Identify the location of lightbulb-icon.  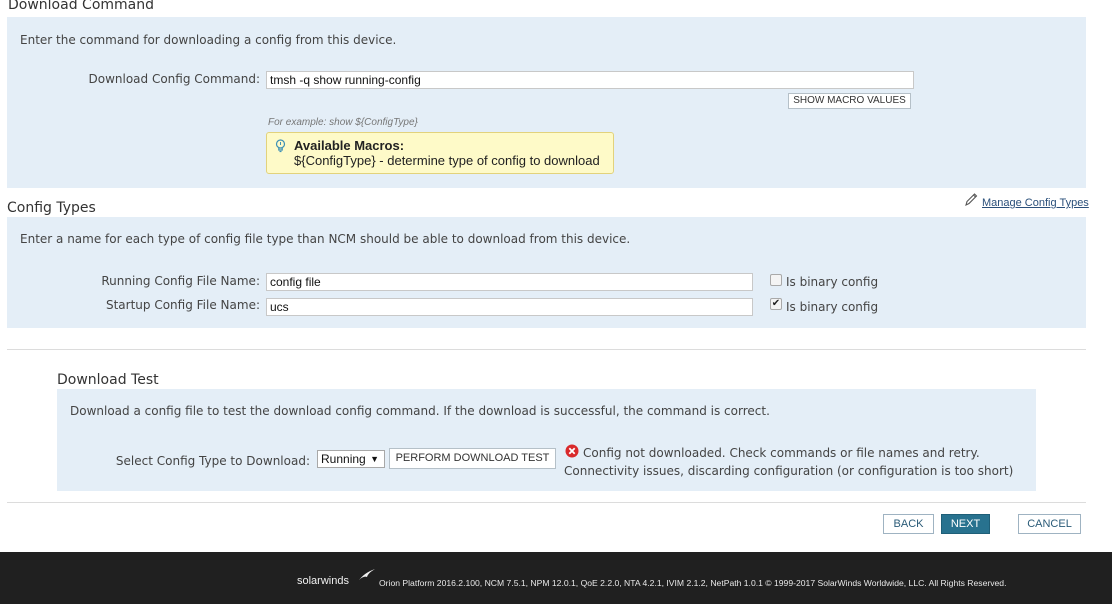
(280, 146).